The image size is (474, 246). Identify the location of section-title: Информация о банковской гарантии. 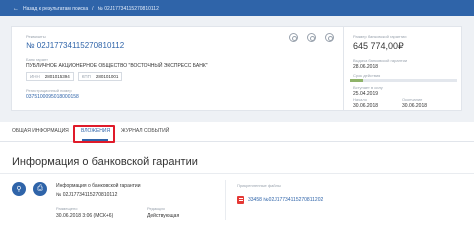
(105, 162).